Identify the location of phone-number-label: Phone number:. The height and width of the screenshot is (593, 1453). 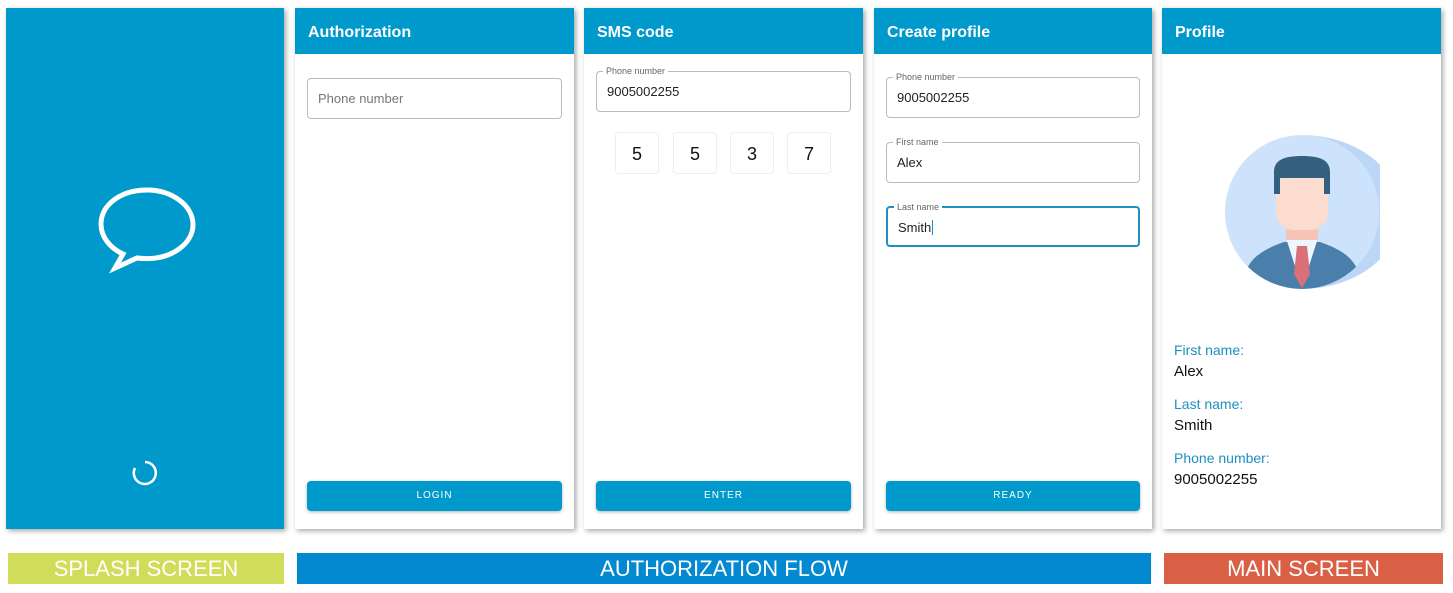
(1222, 458).